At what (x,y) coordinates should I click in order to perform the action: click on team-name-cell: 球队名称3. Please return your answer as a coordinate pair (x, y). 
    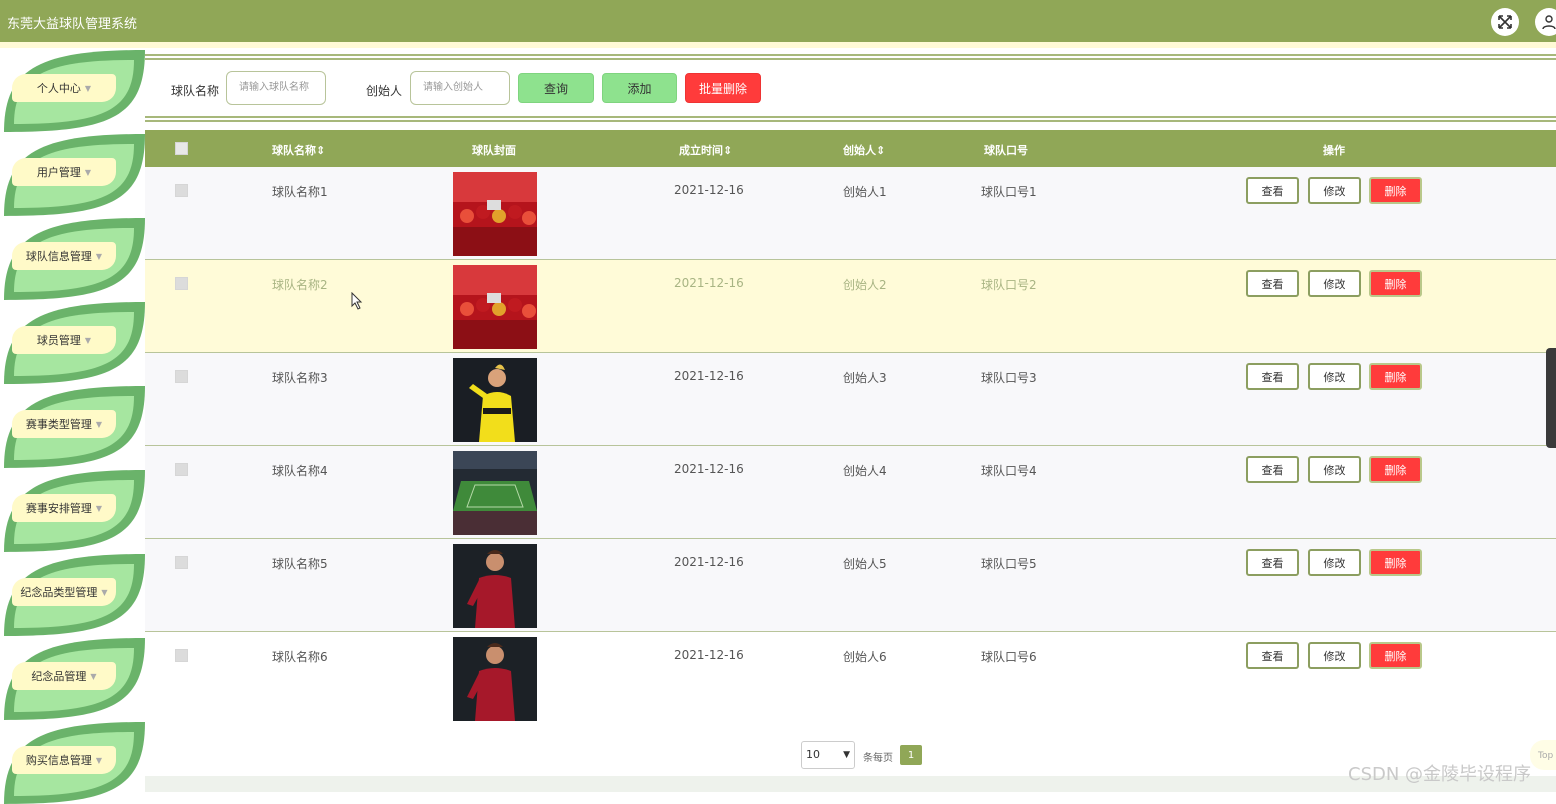
    Looking at the image, I should click on (300, 378).